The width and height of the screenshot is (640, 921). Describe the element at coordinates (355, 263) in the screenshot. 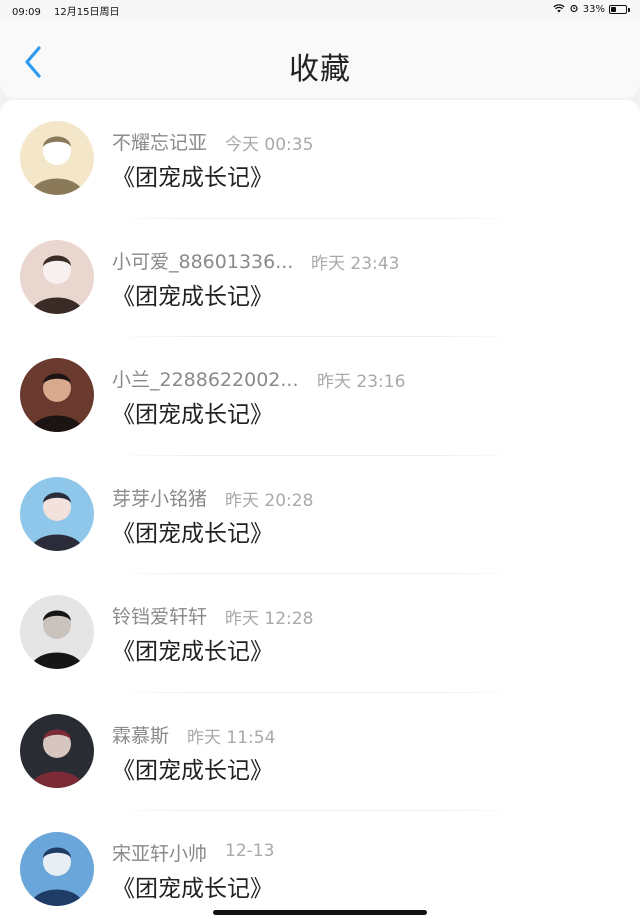

I see `favorite-time: 昨天 23:43` at that location.